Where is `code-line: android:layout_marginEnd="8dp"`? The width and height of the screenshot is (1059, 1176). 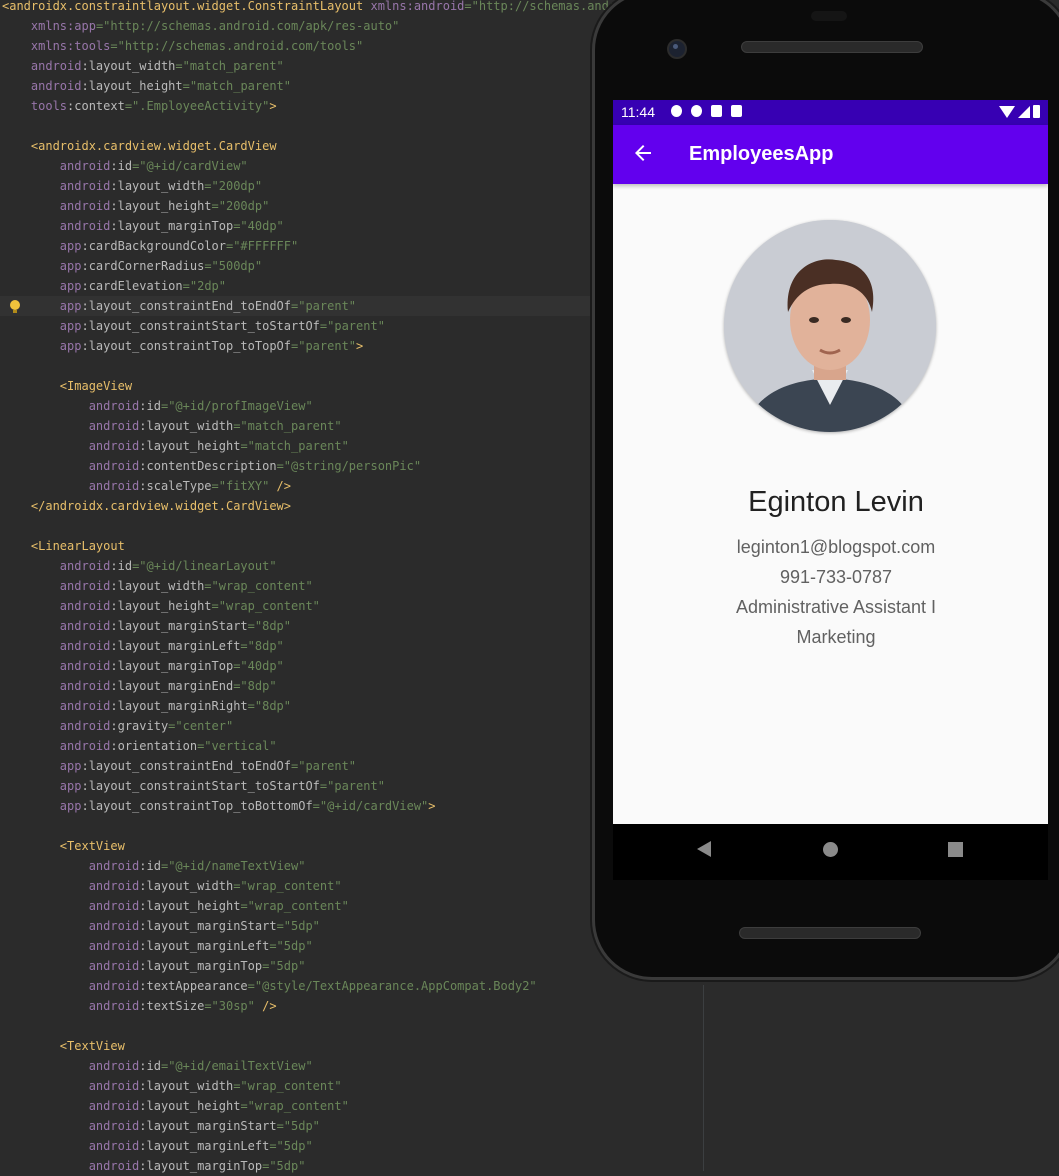
code-line: android:layout_marginEnd="8dp" is located at coordinates (311, 686).